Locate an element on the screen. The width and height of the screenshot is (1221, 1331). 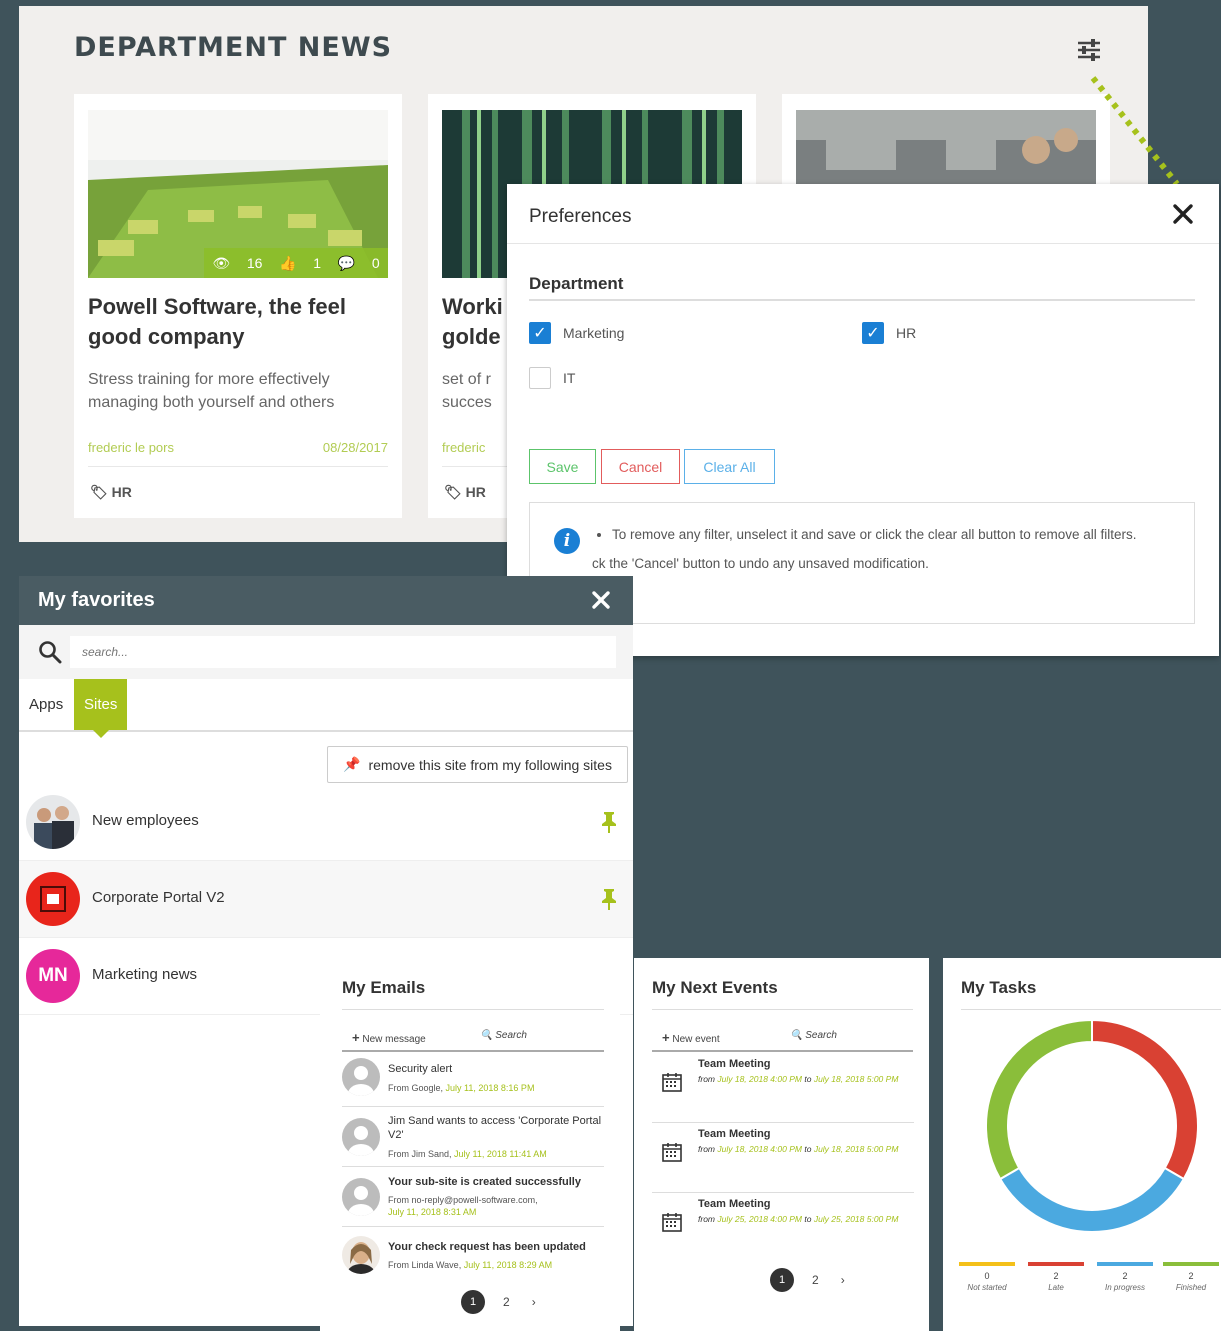
new-message-button: + New message is located at coordinates (389, 1037).